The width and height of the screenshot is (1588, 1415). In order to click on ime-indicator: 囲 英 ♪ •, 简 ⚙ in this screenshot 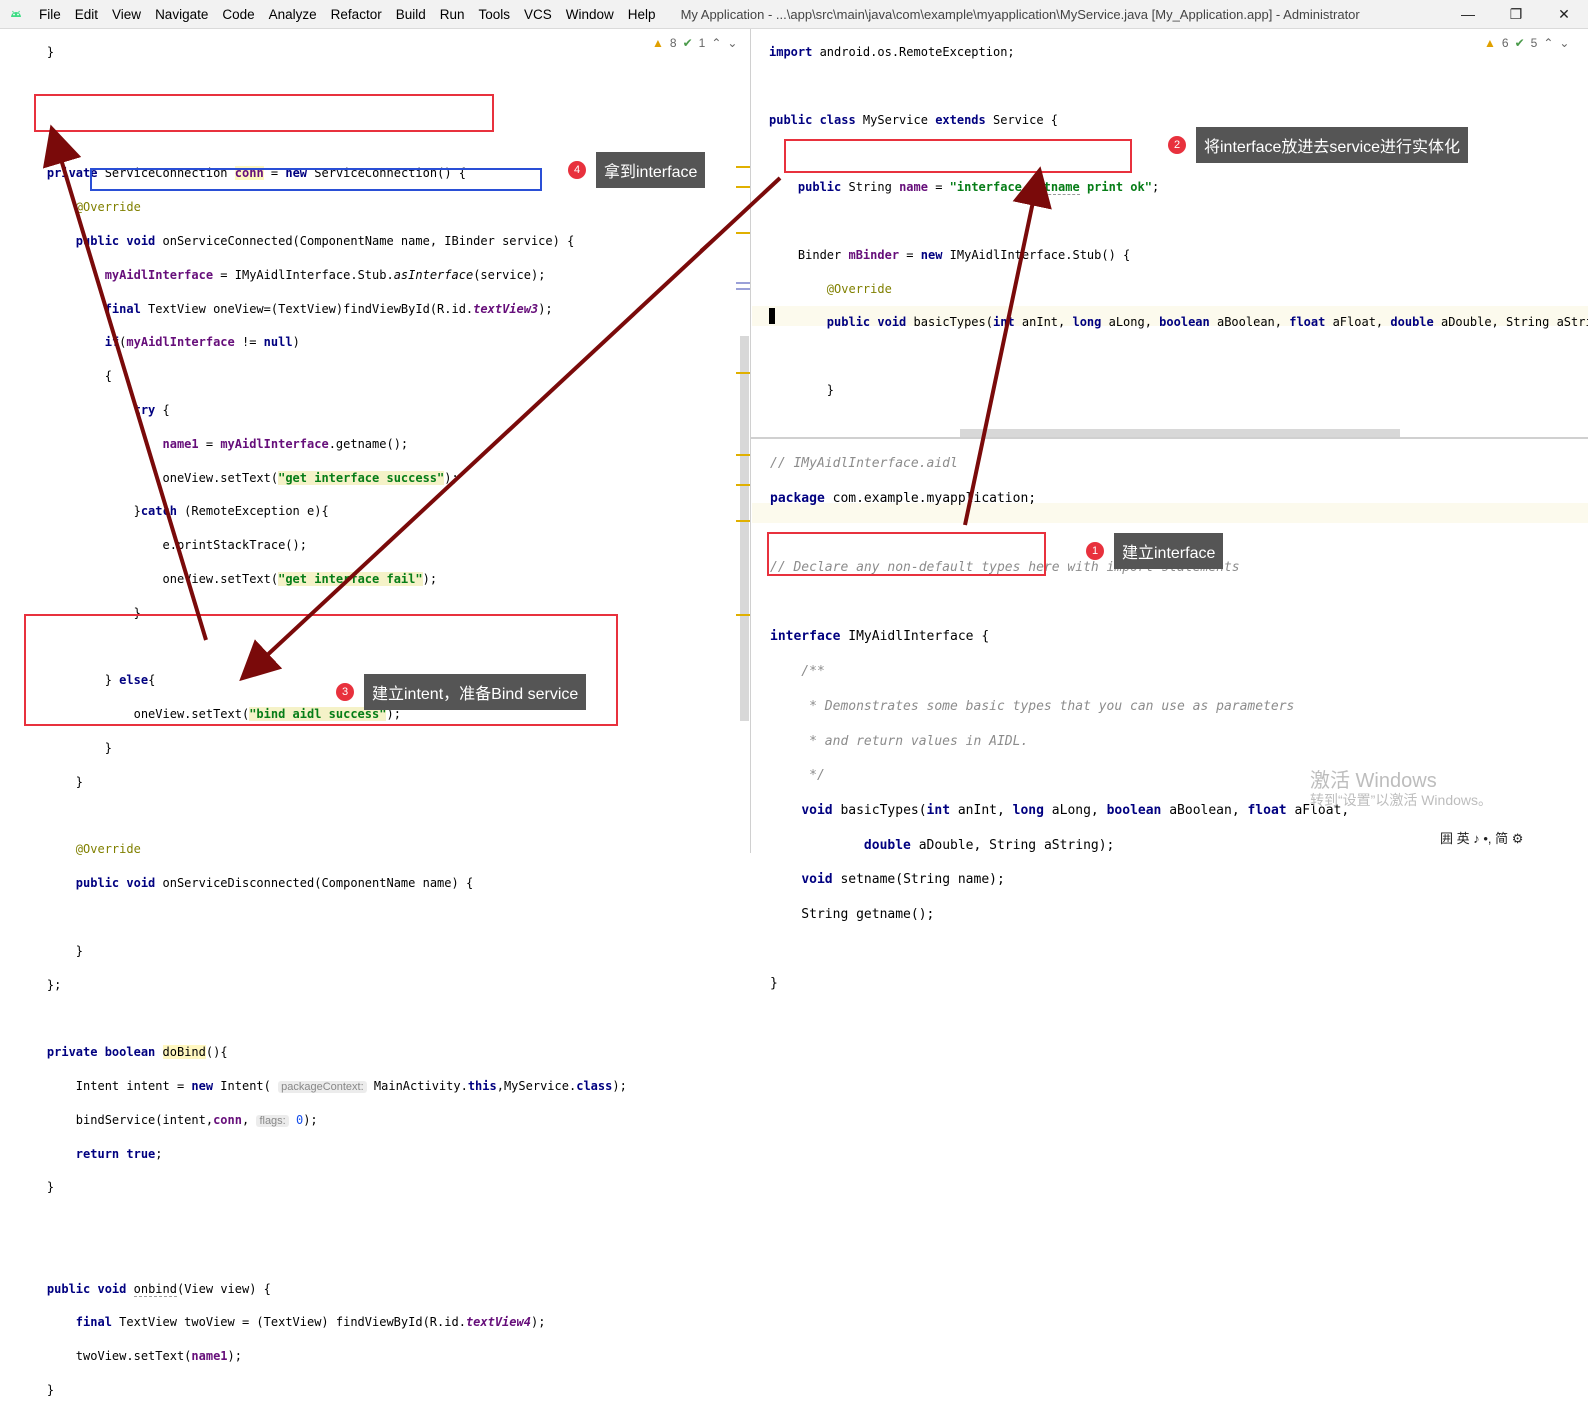, I will do `click(1481, 837)`.